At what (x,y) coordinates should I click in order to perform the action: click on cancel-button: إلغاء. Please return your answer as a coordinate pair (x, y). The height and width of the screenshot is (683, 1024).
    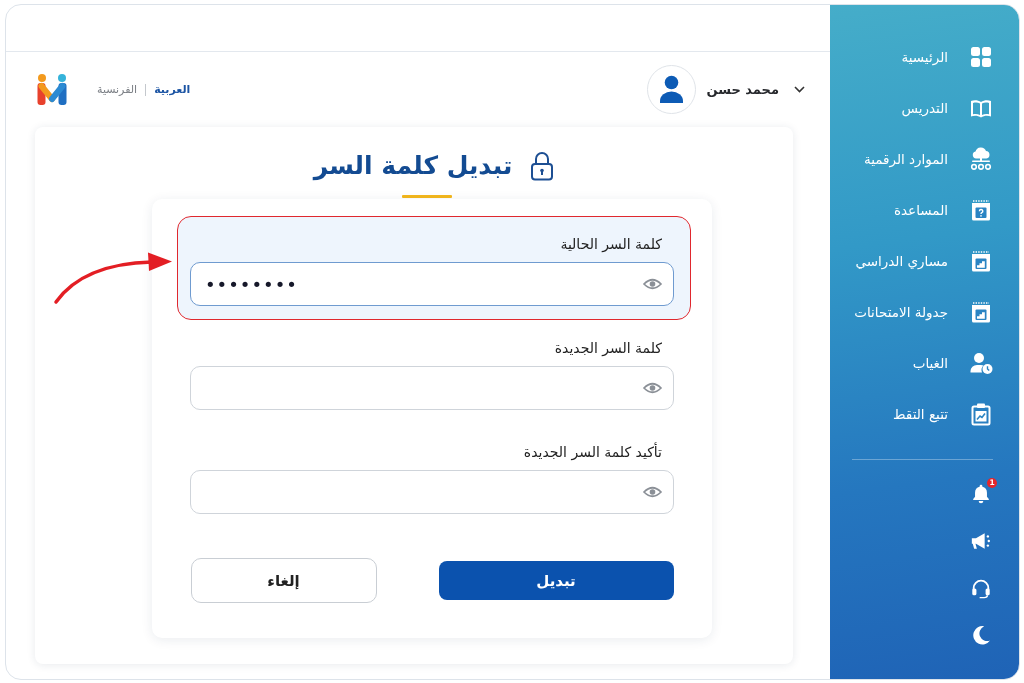
    Looking at the image, I should click on (283, 580).